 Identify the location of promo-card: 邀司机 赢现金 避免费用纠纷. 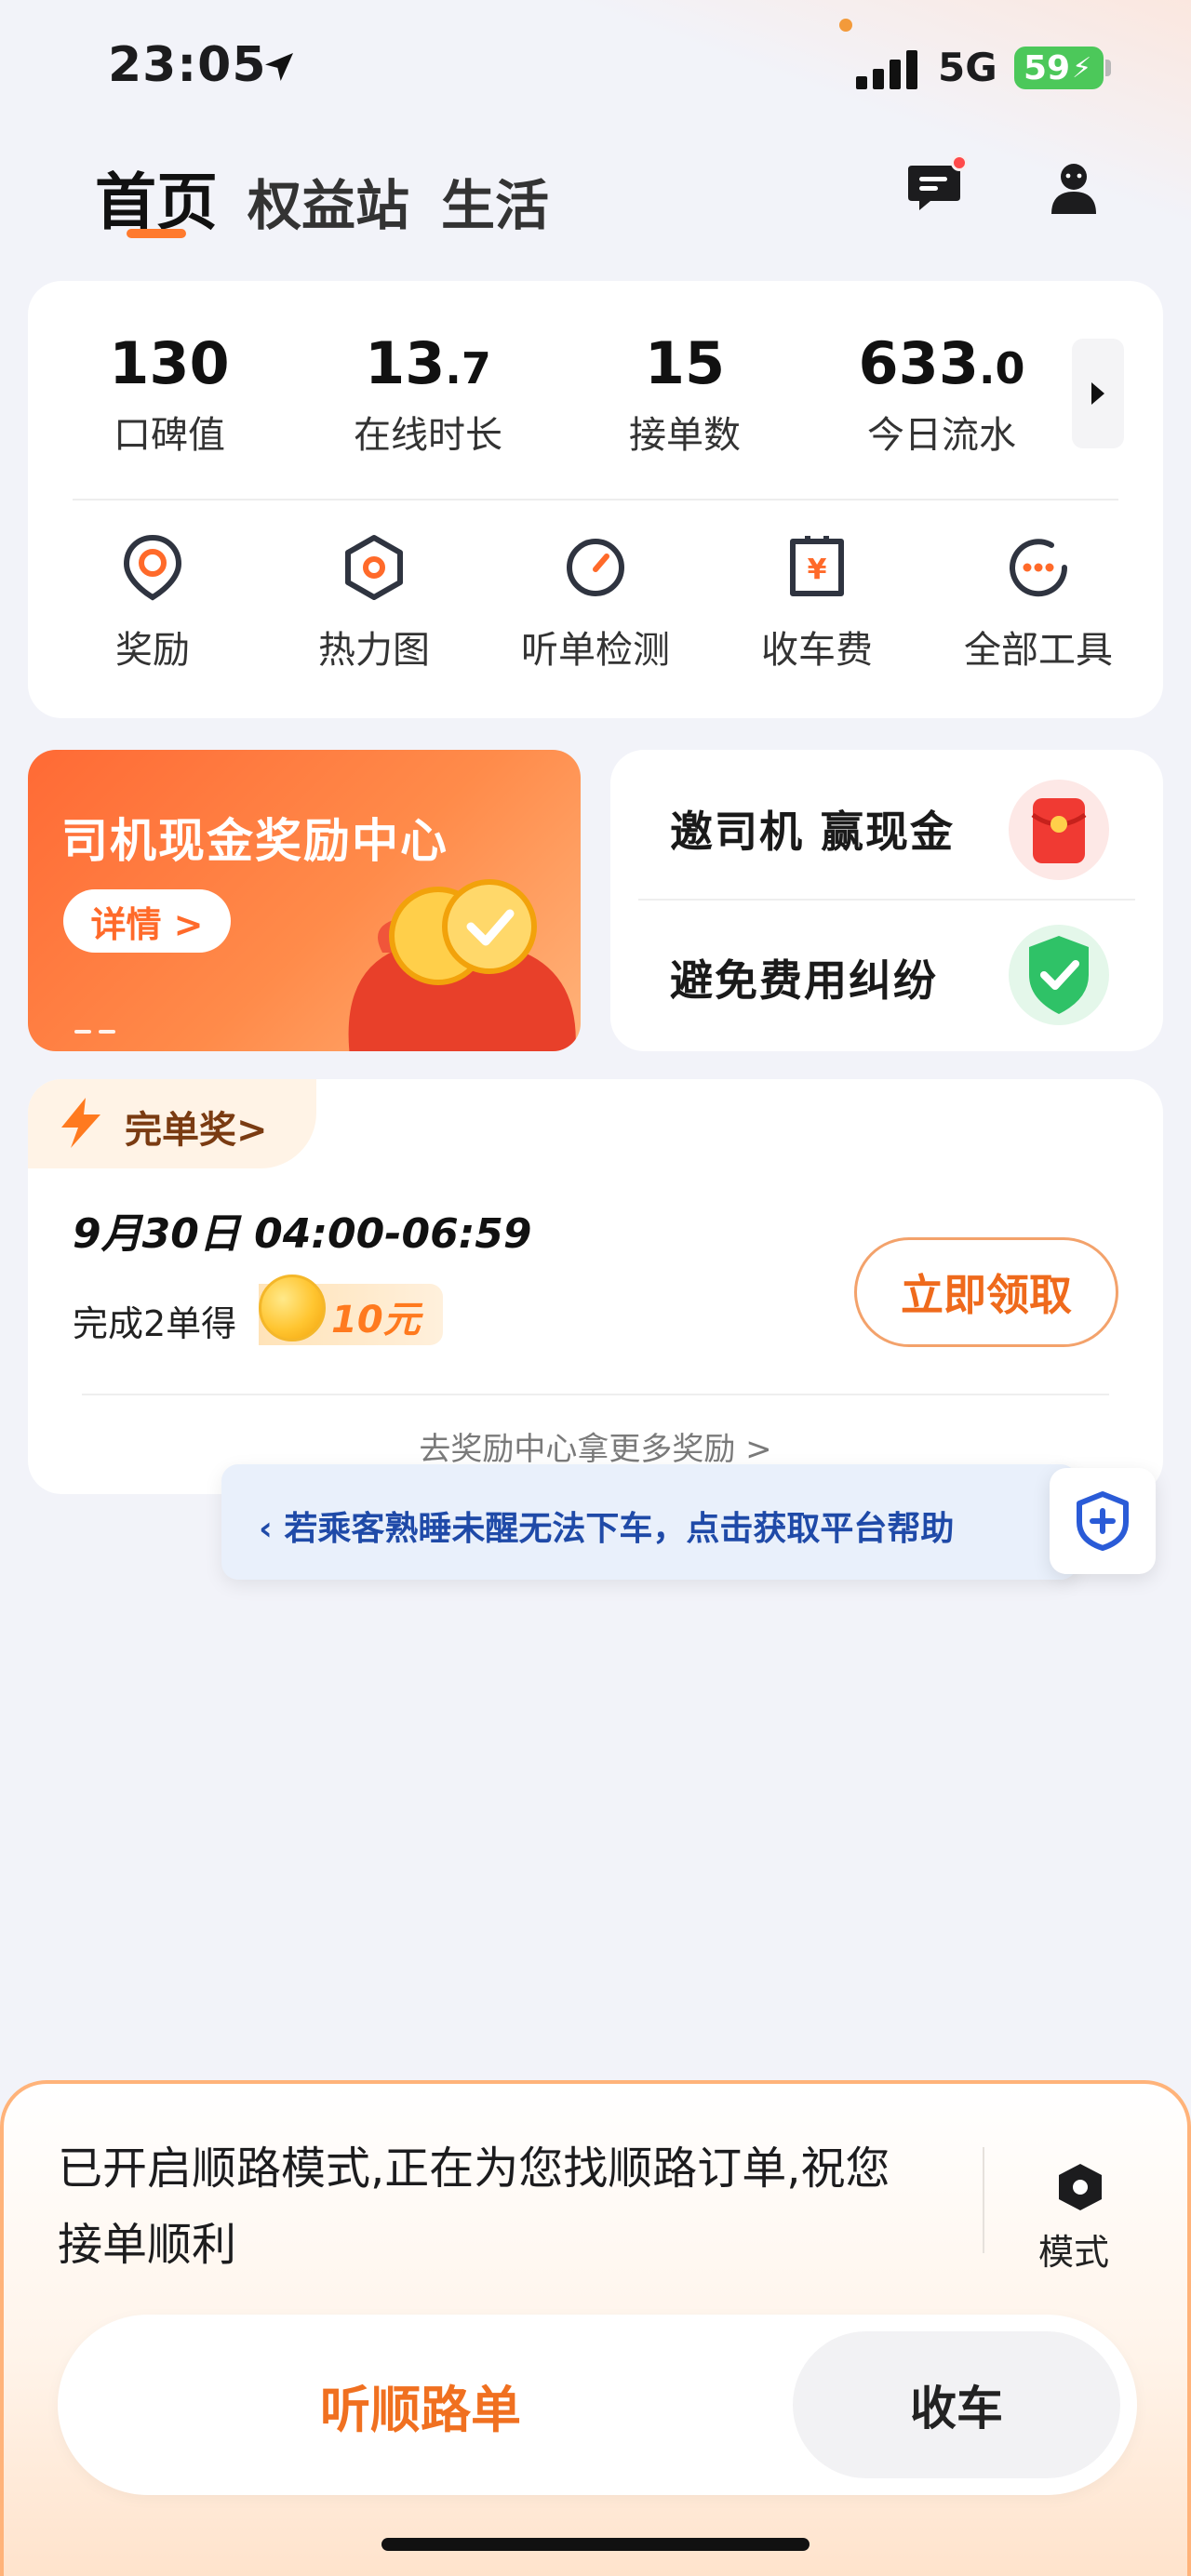
(886, 900).